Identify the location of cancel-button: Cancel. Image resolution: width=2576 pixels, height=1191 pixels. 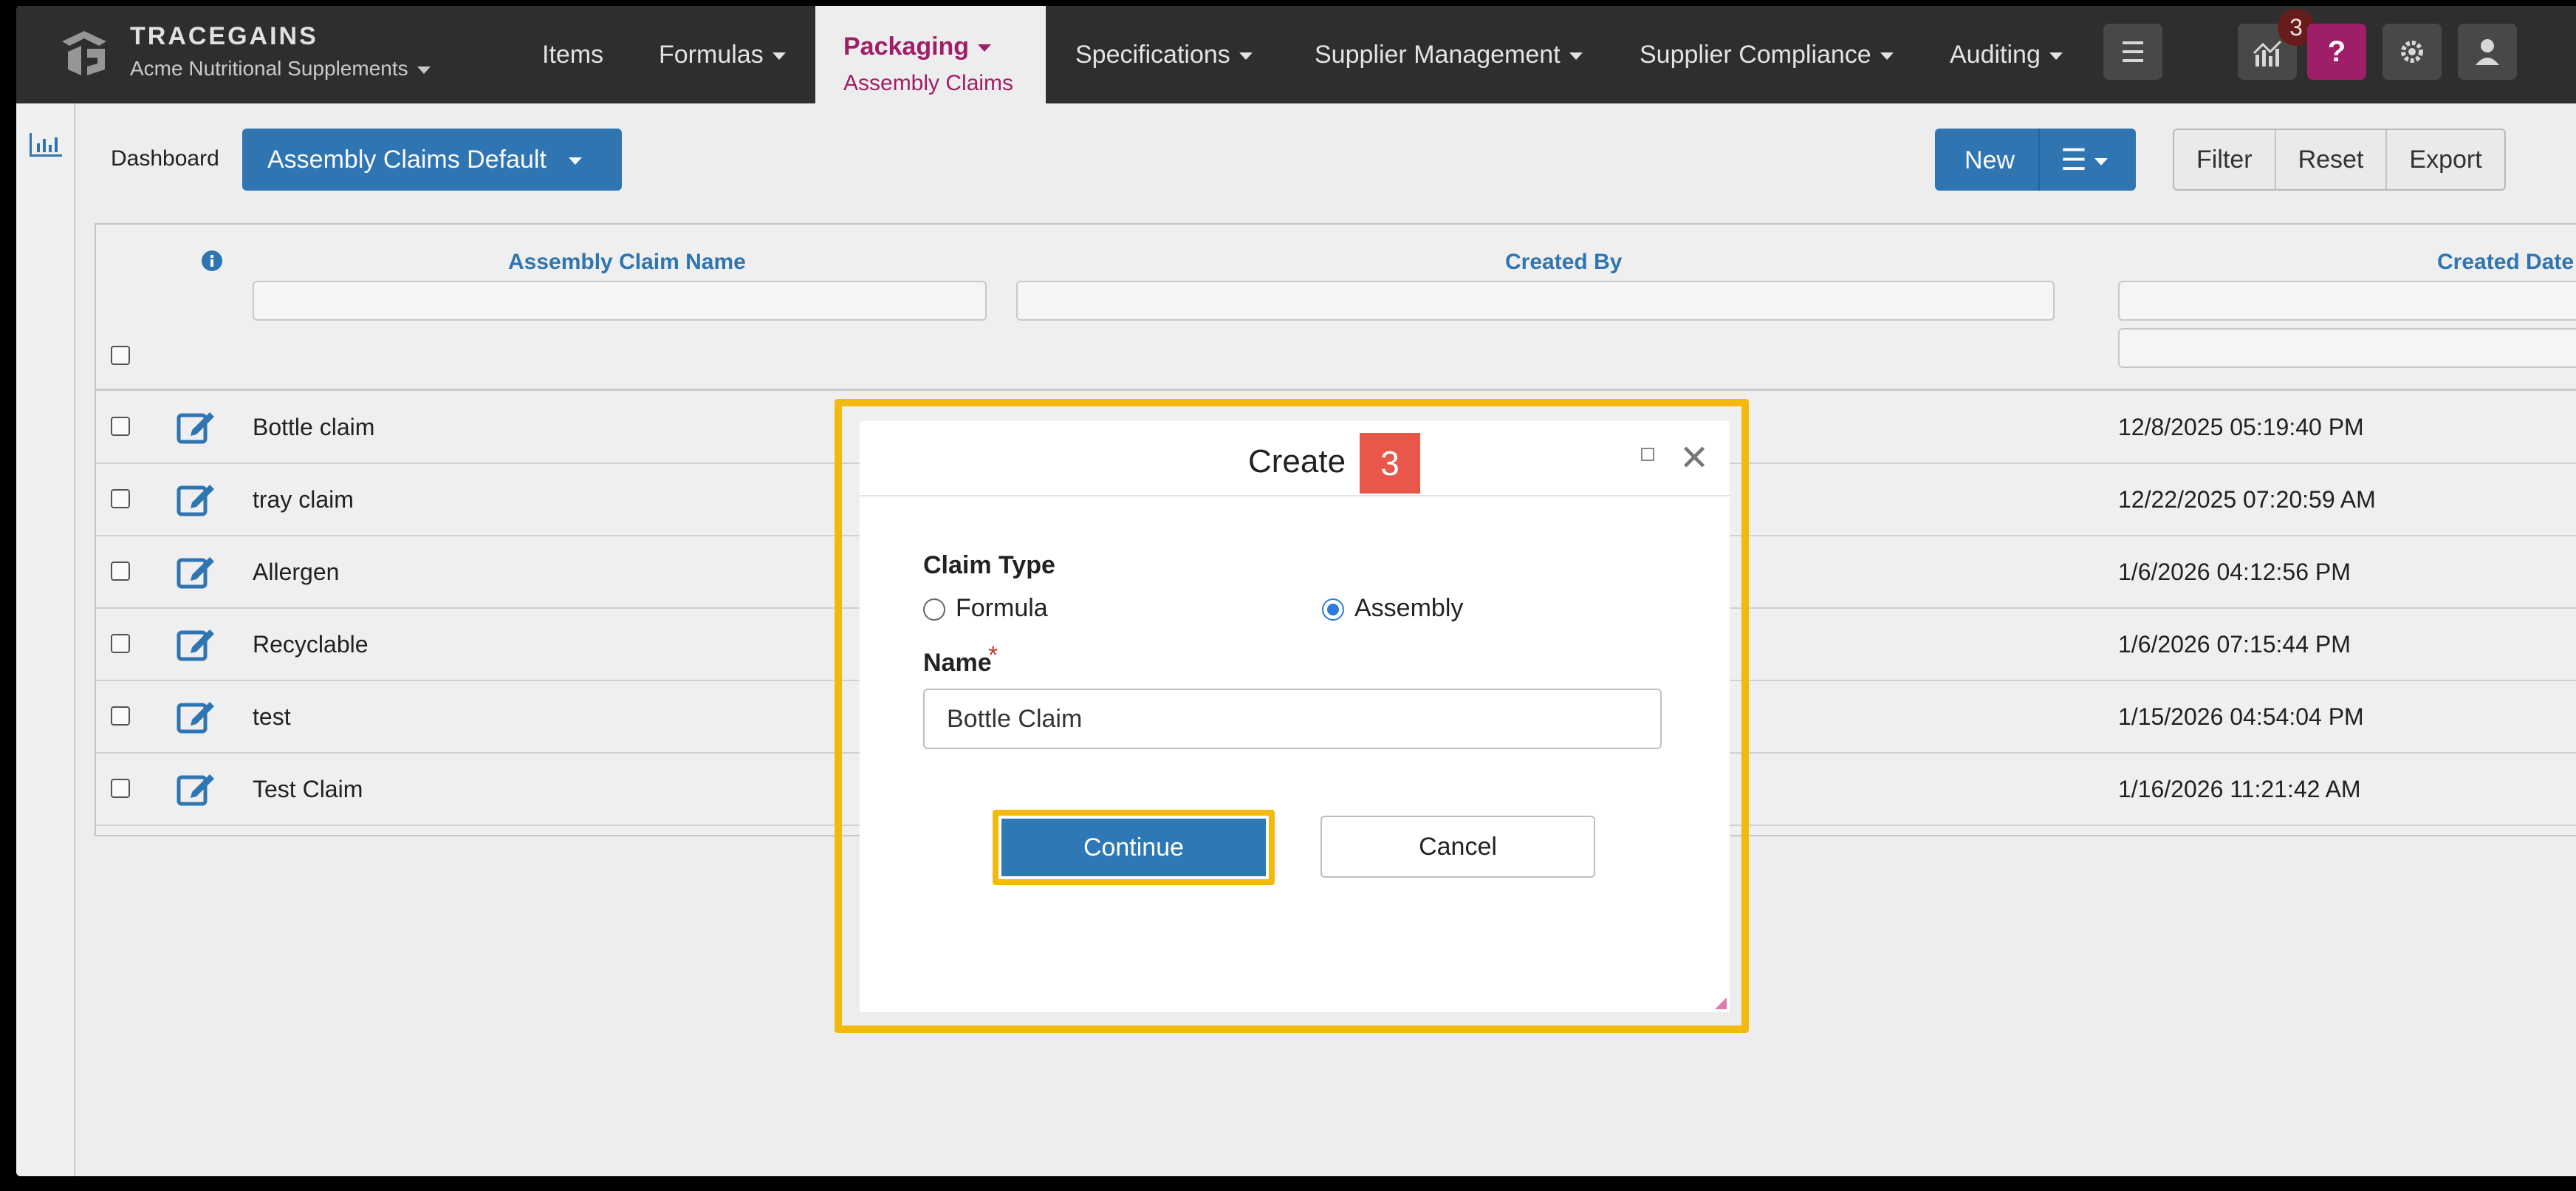
(1457, 847).